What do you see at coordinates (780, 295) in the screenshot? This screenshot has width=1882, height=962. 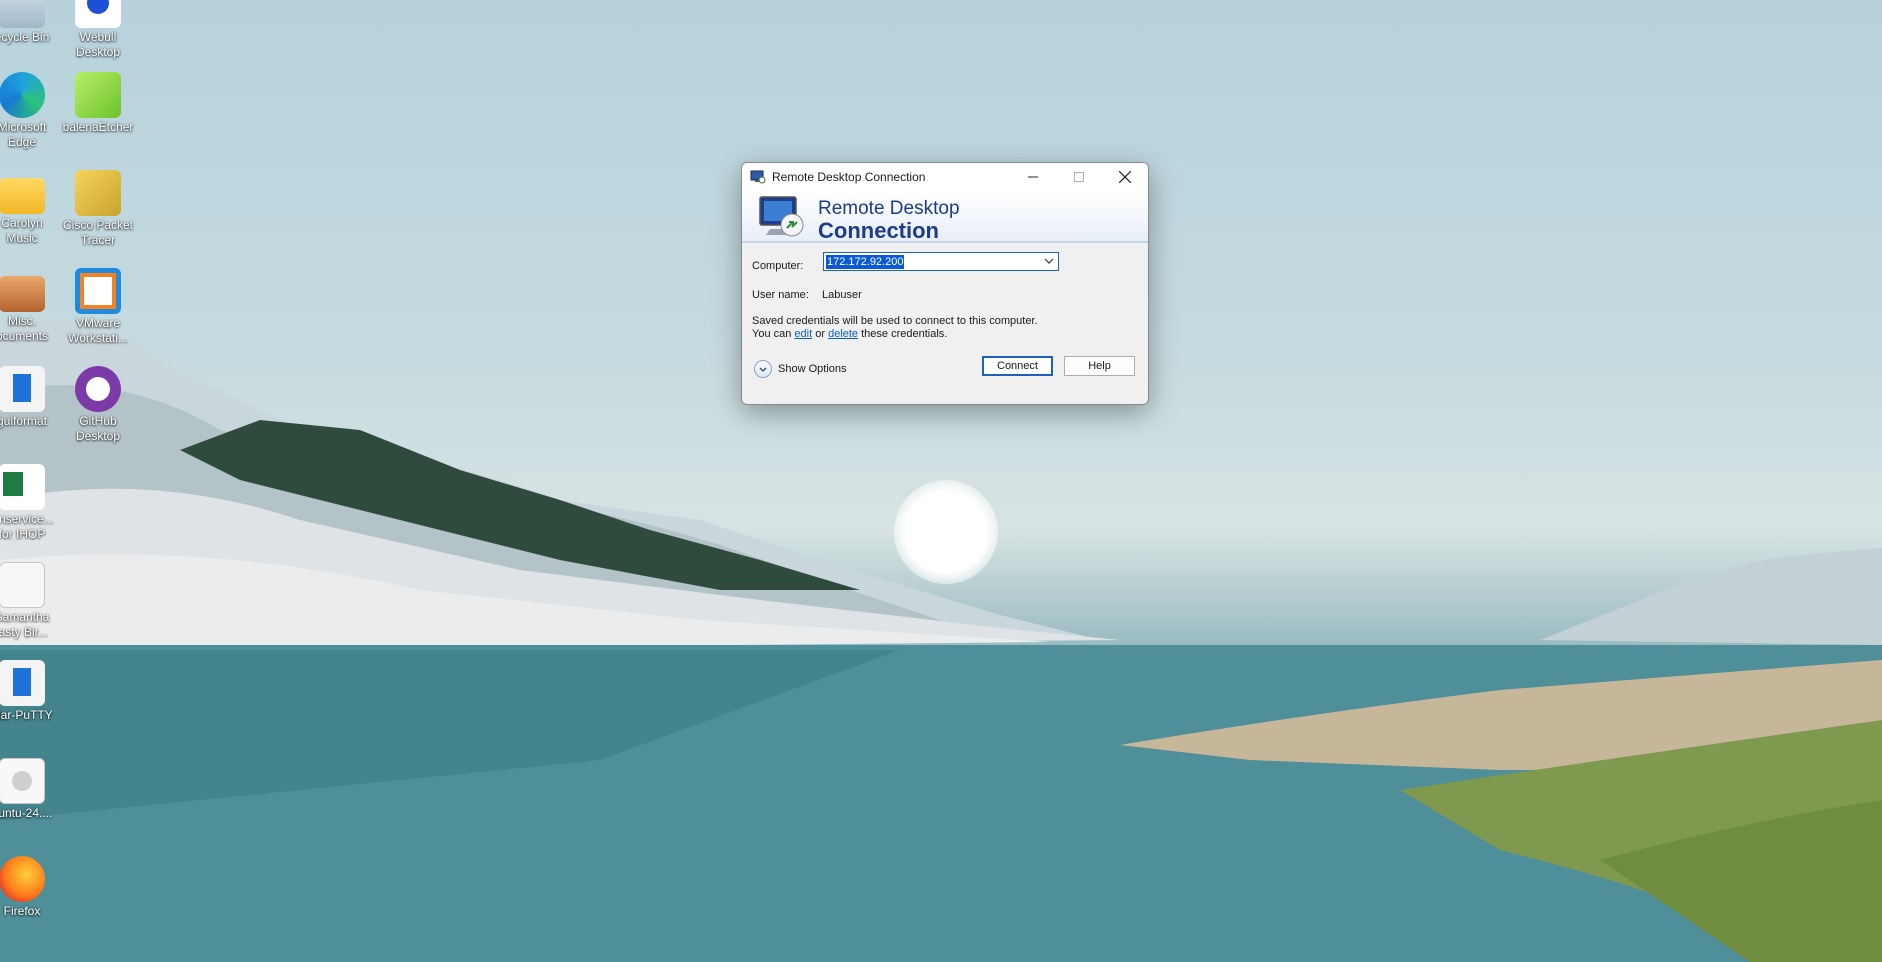 I see `username-label: User name:` at bounding box center [780, 295].